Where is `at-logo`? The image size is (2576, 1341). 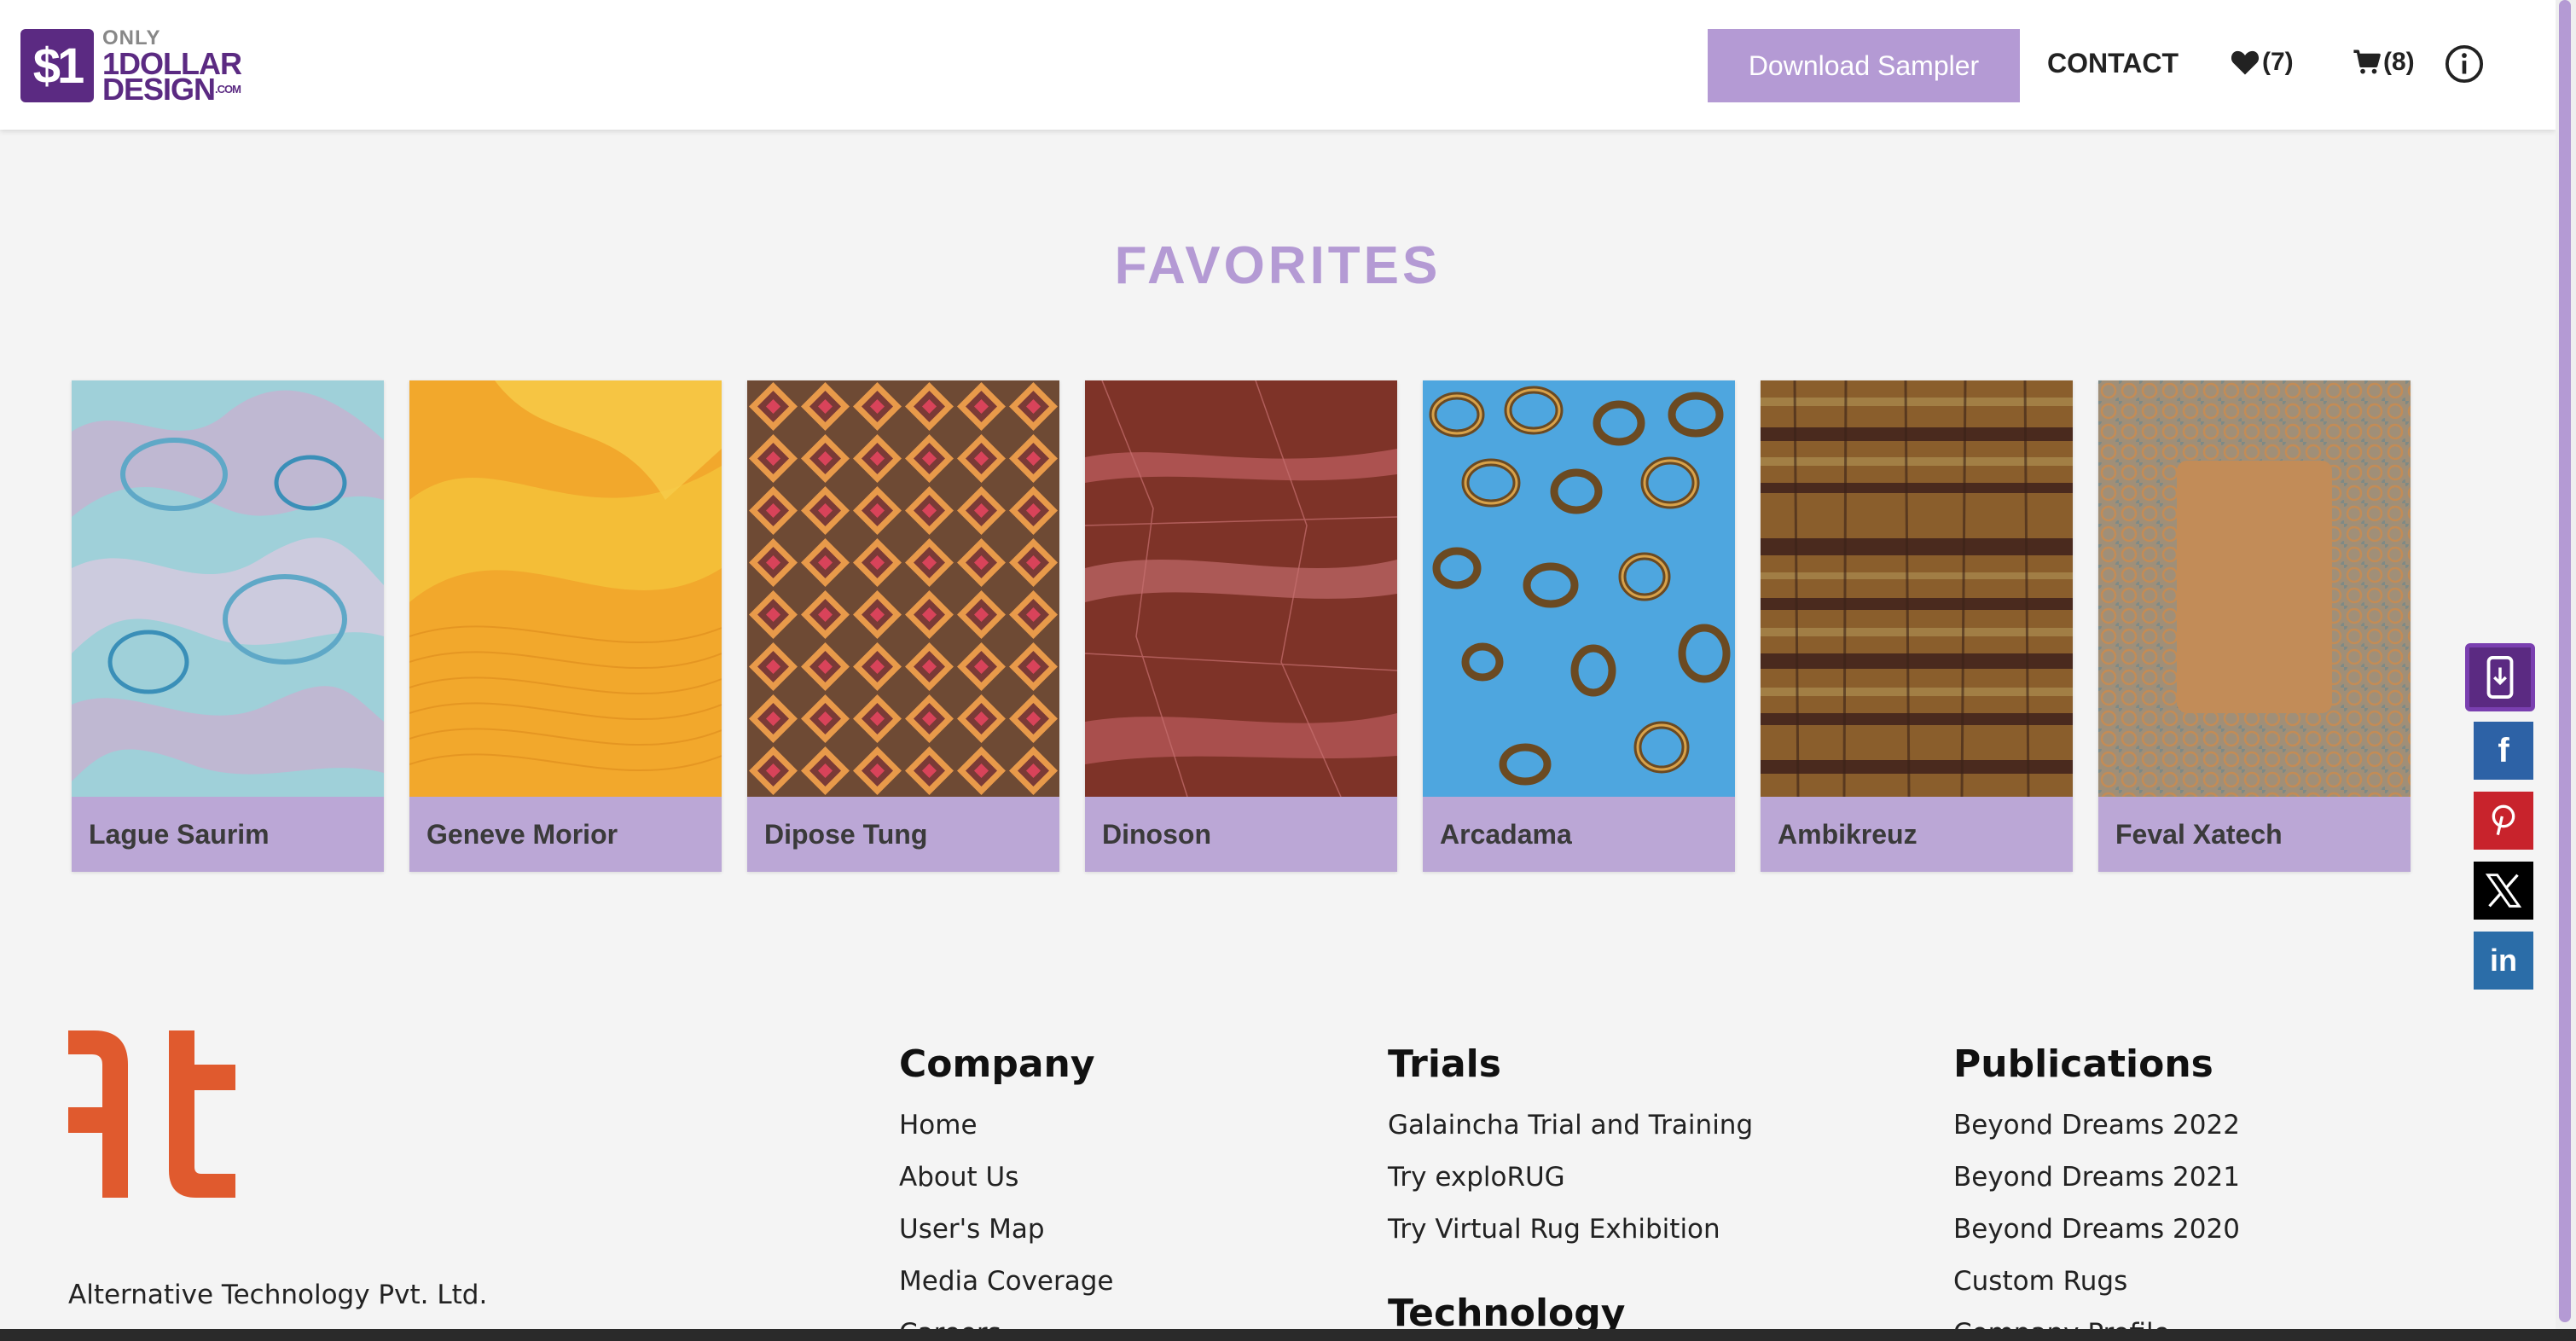
at-logo is located at coordinates (153, 1115).